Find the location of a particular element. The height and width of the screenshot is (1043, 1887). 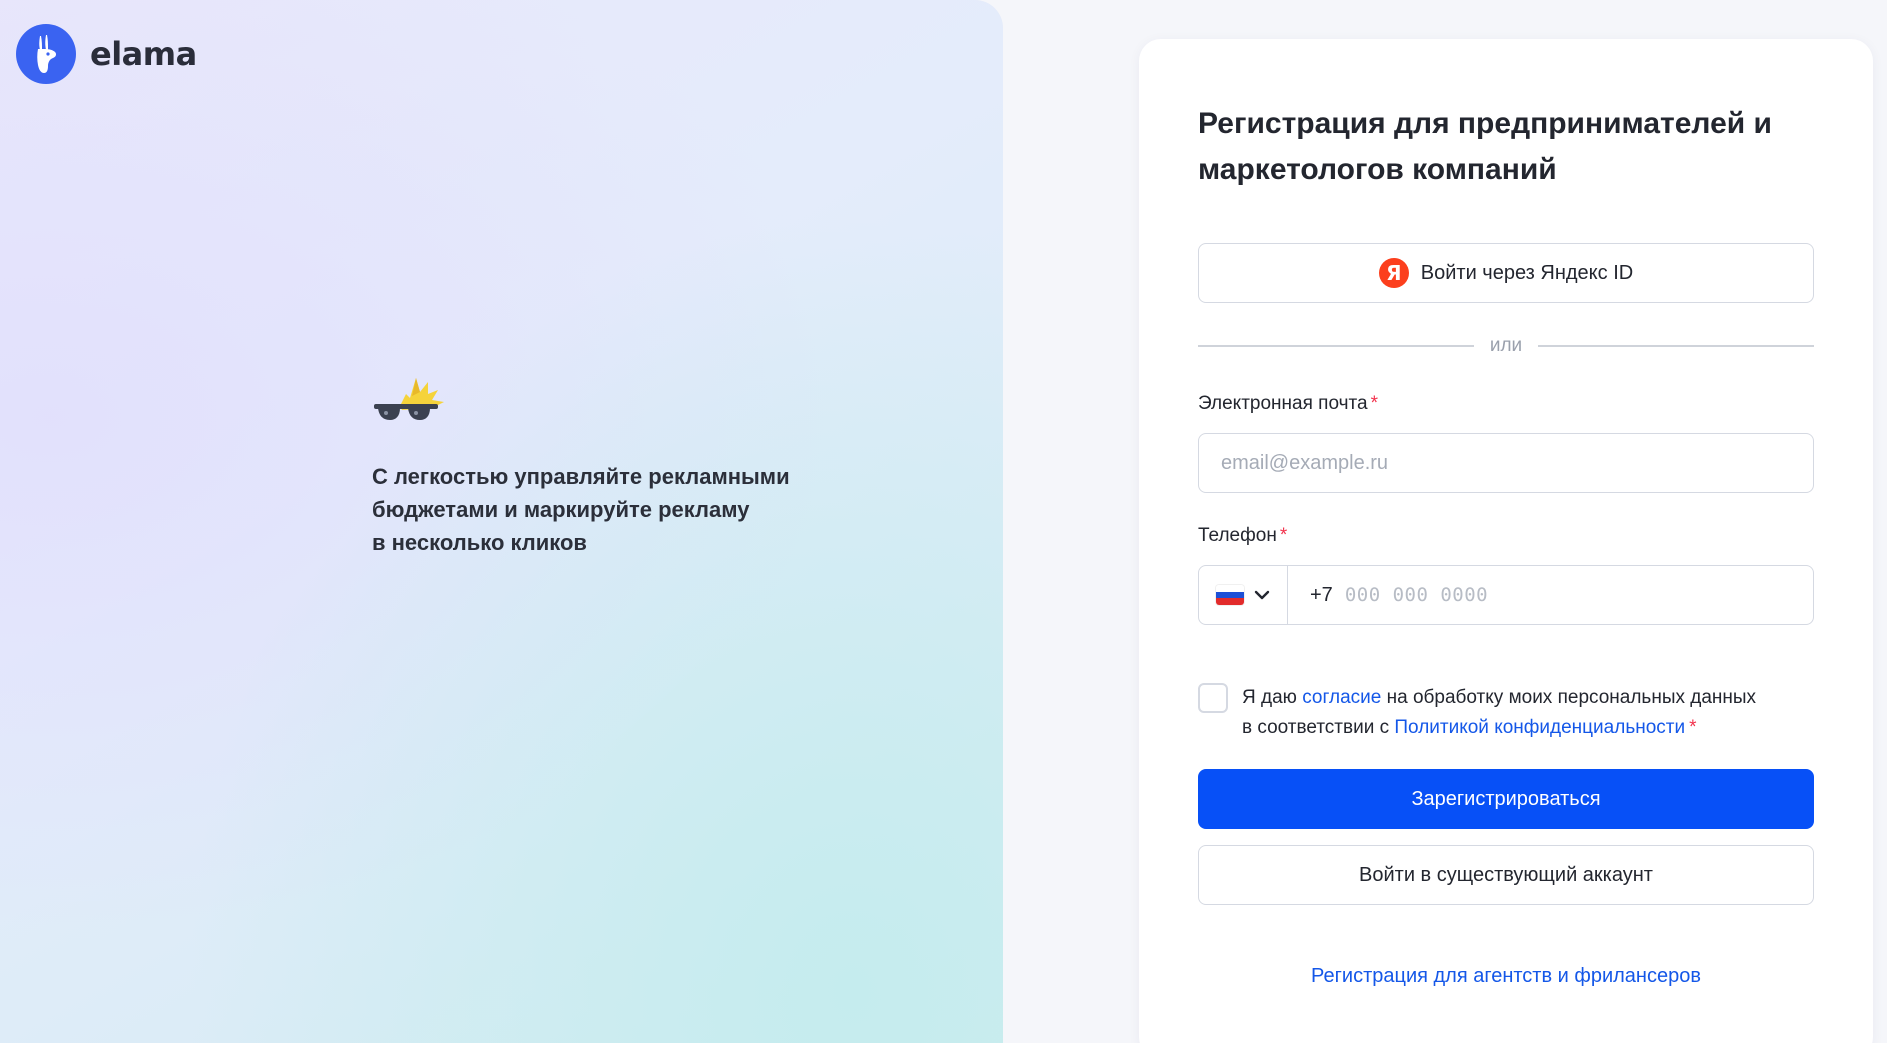

email-label-text: Электронная почта is located at coordinates (1283, 403).